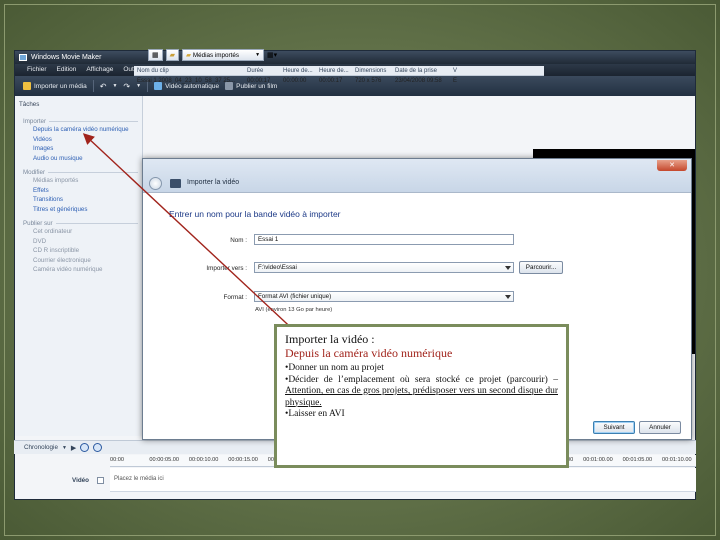  Describe the element at coordinates (334, 368) in the screenshot. I see `callout-bullet: •Donner un nom au projet` at that location.